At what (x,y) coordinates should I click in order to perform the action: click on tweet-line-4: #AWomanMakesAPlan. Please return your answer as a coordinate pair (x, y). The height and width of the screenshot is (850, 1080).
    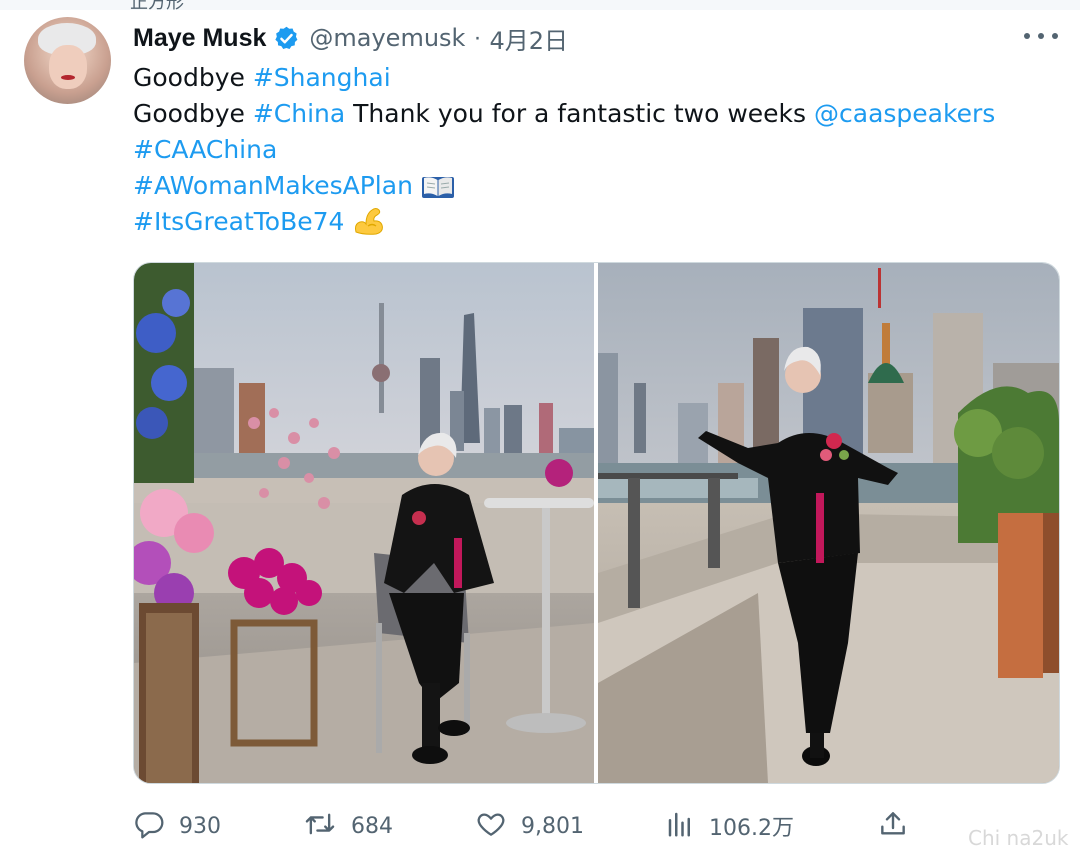
    Looking at the image, I should click on (583, 186).